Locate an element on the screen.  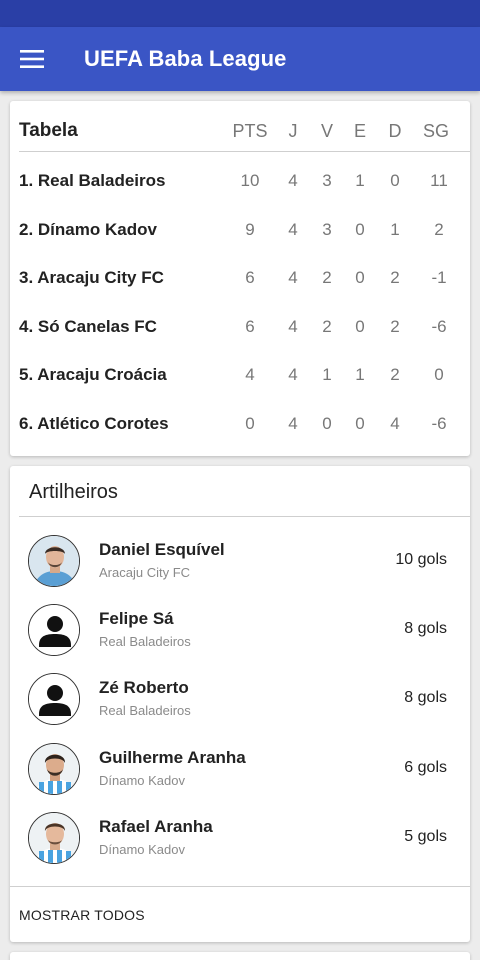
next-card is located at coordinates (240, 956).